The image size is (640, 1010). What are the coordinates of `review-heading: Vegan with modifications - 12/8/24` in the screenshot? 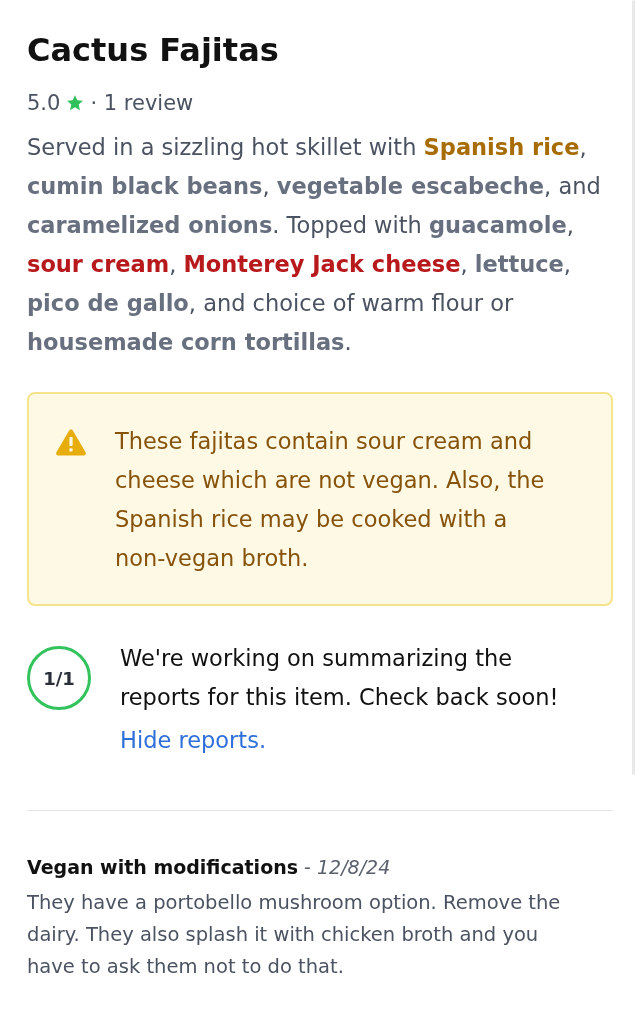 It's located at (209, 867).